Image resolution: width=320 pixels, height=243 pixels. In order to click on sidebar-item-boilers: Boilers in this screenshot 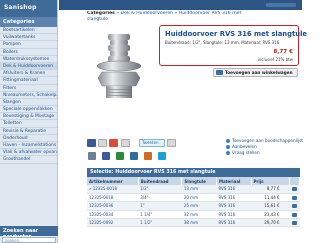, I will do `click(28, 52)`.